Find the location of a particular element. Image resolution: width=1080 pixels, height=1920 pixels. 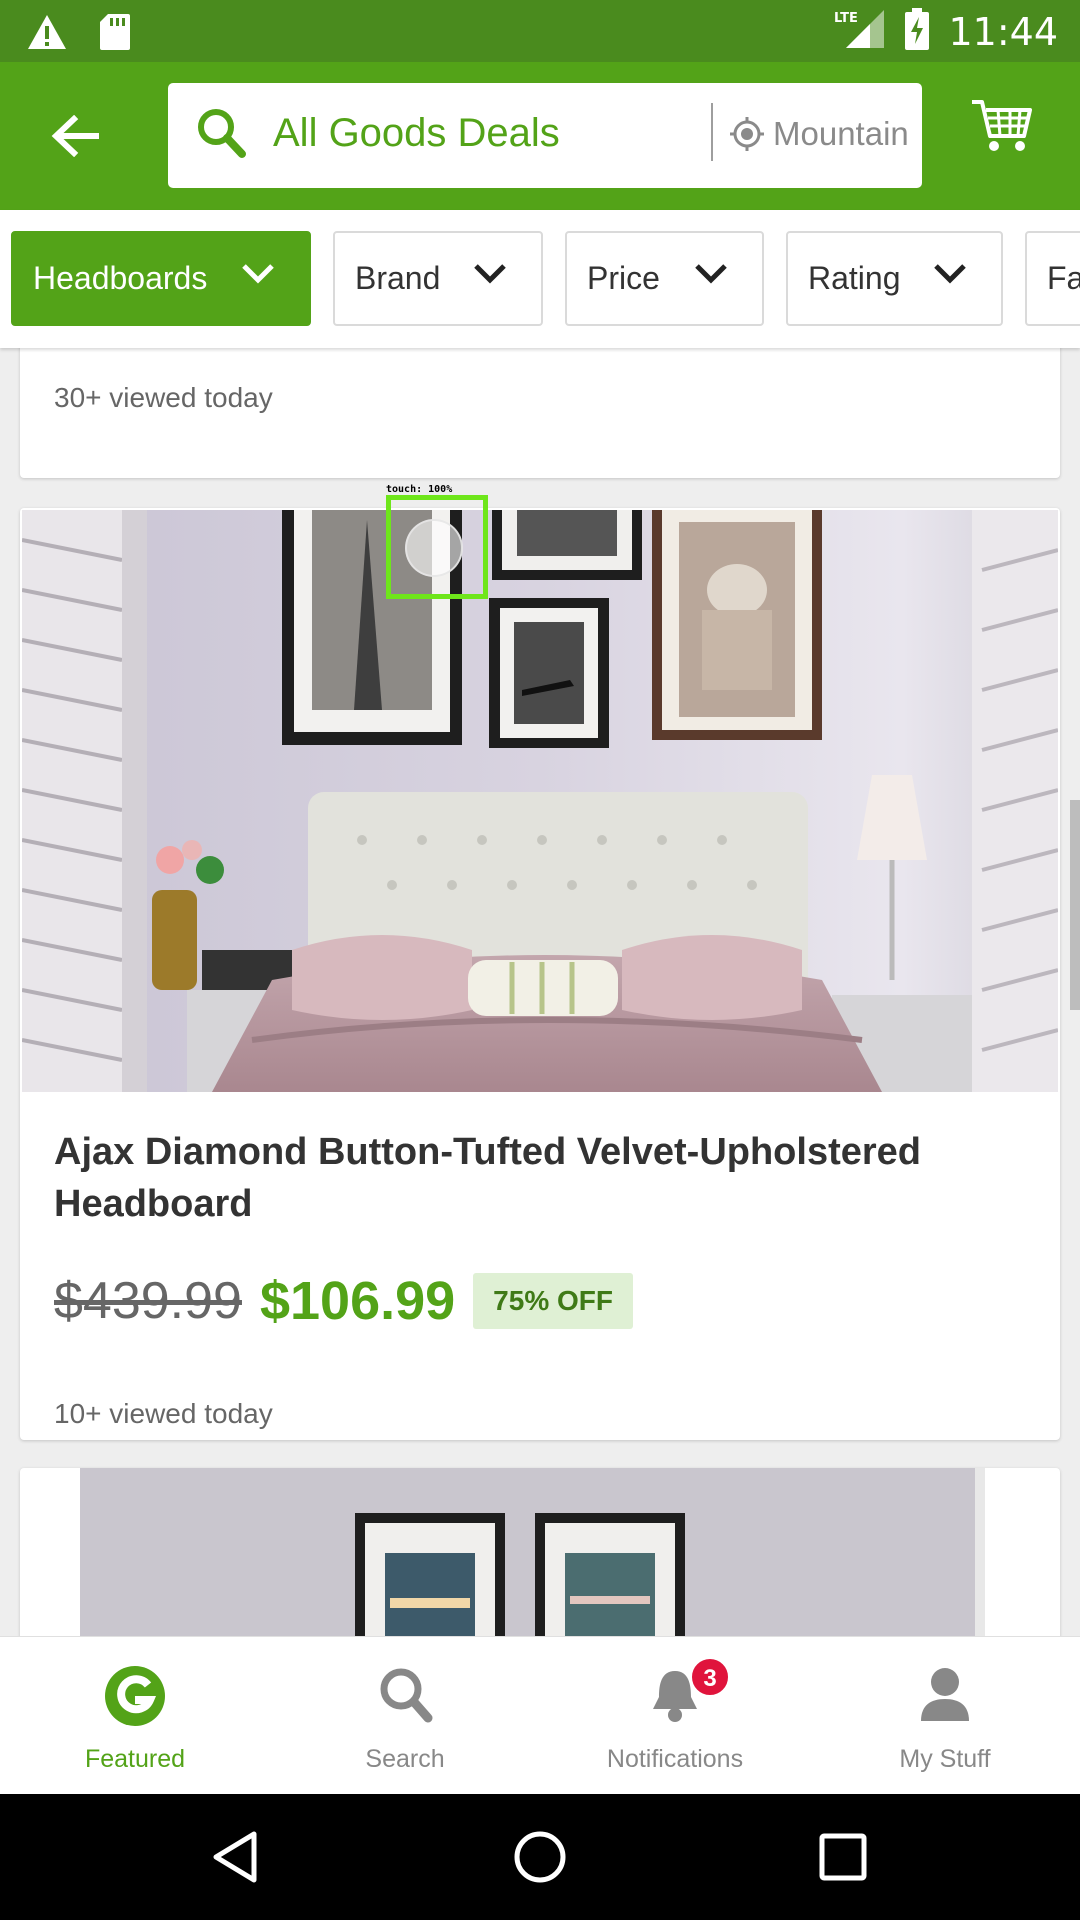

nav-featured: Featured is located at coordinates (135, 1716).